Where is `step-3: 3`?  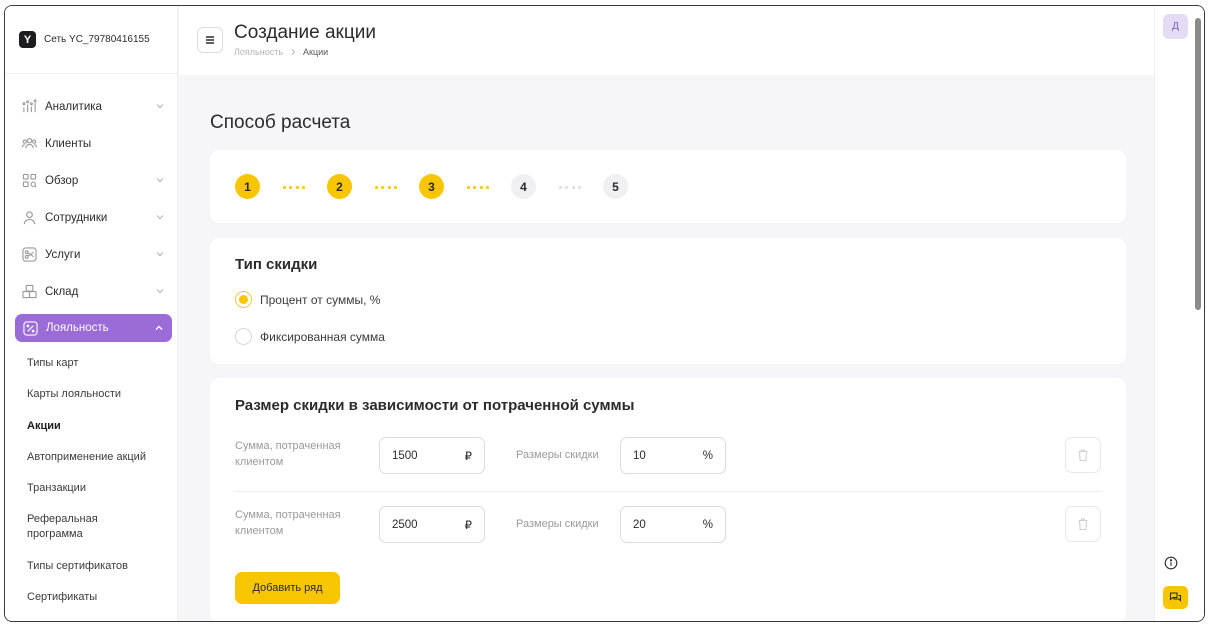 step-3: 3 is located at coordinates (431, 186).